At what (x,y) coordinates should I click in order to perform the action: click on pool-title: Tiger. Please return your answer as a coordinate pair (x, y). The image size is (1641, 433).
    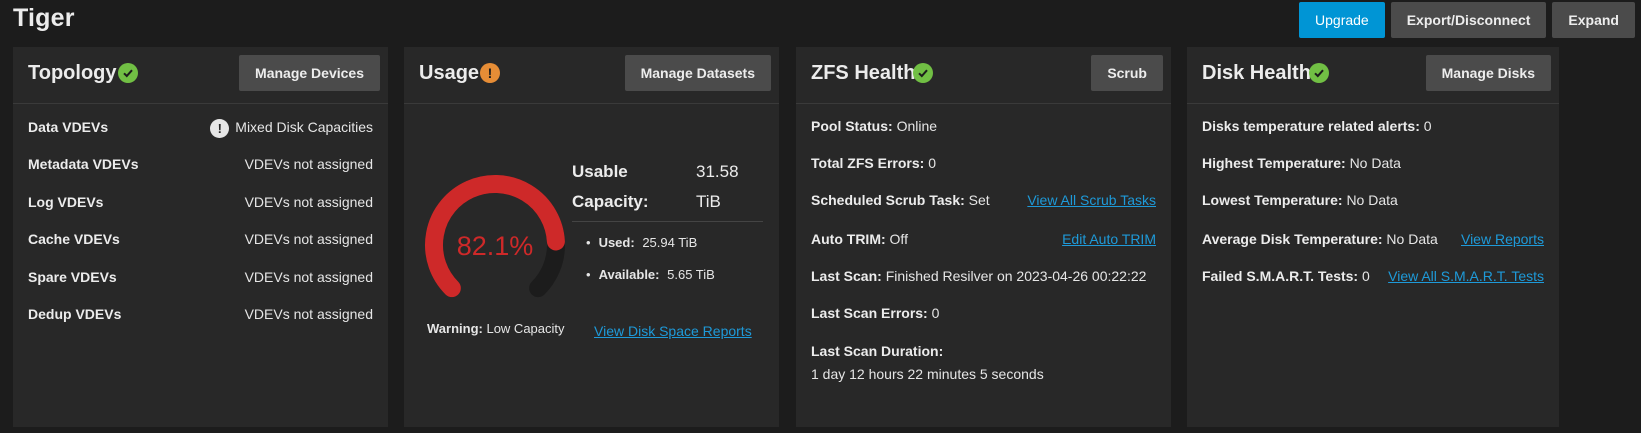
    Looking at the image, I should click on (44, 18).